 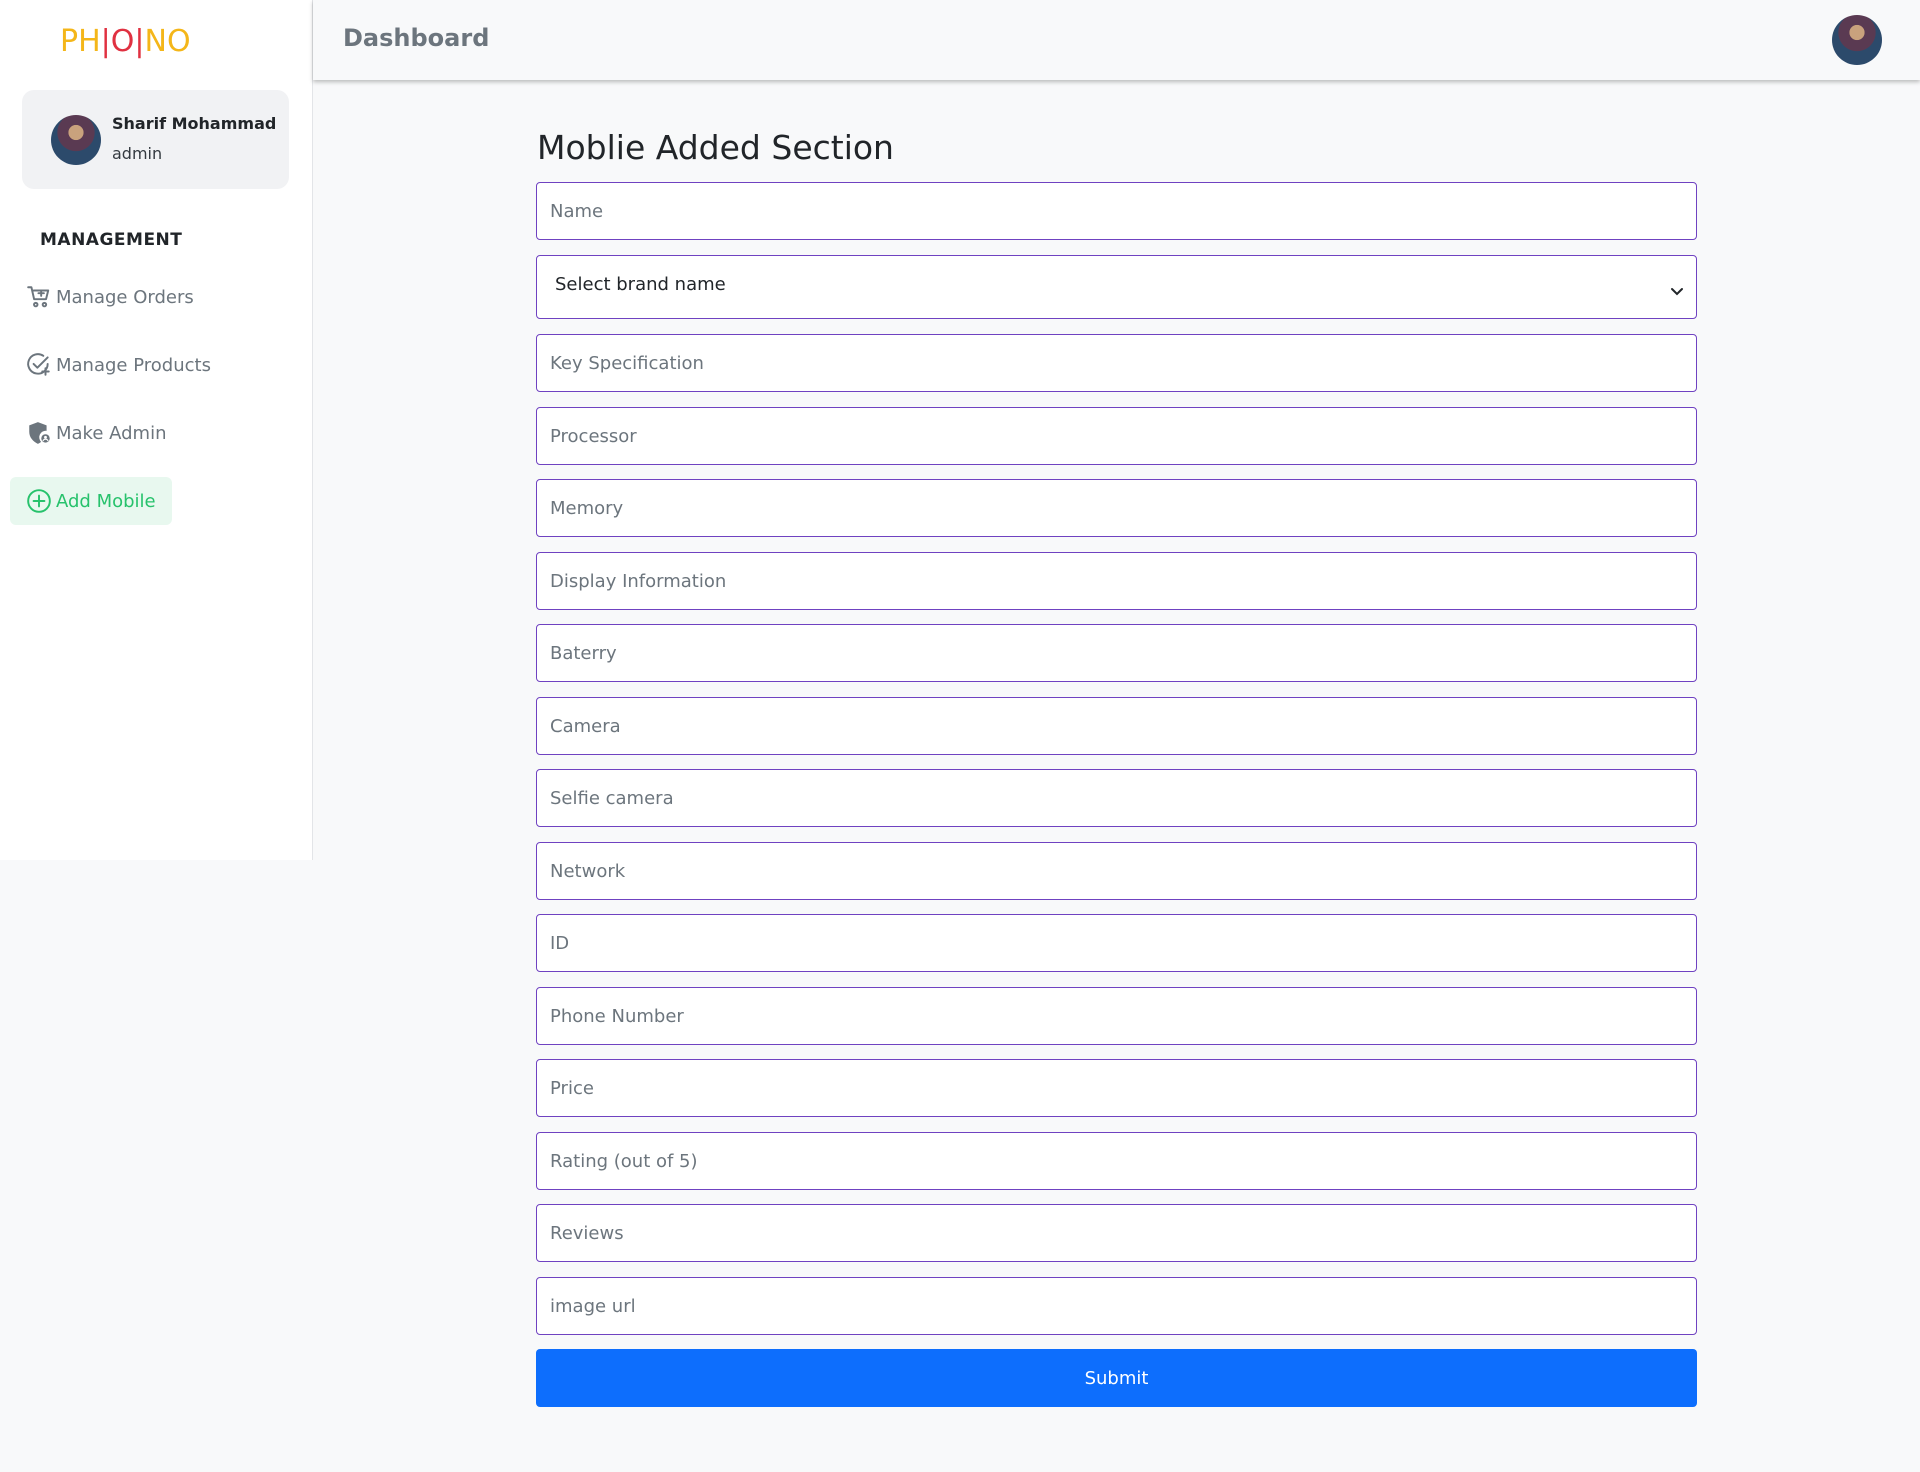 I want to click on display-information-input, so click(x=1116, y=581).